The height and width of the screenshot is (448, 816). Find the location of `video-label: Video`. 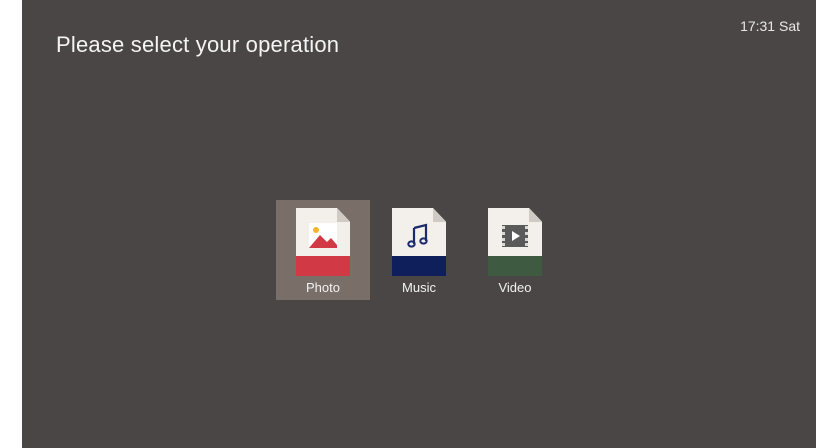

video-label: Video is located at coordinates (515, 287).